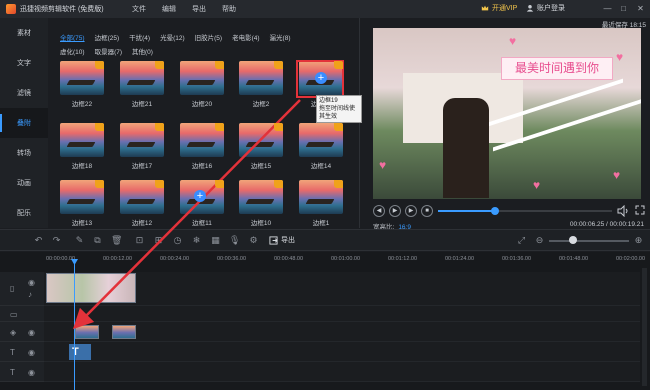 The height and width of the screenshot is (390, 650). What do you see at coordinates (72, 51) in the screenshot?
I see `category-blur: 虚化(10)` at bounding box center [72, 51].